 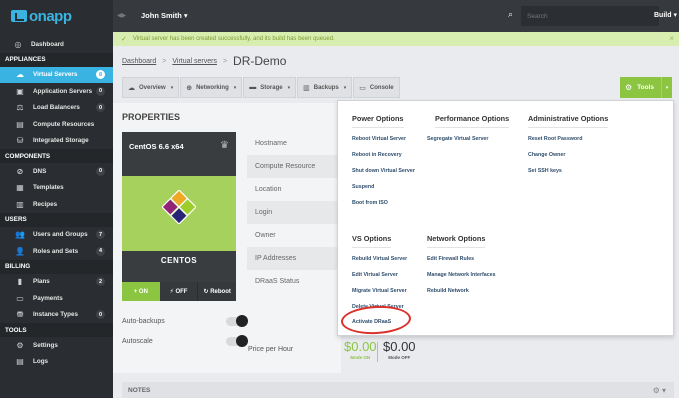 I want to click on menu-item-manage-network-interfaces: Manage Network Interfaces, so click(x=461, y=275).